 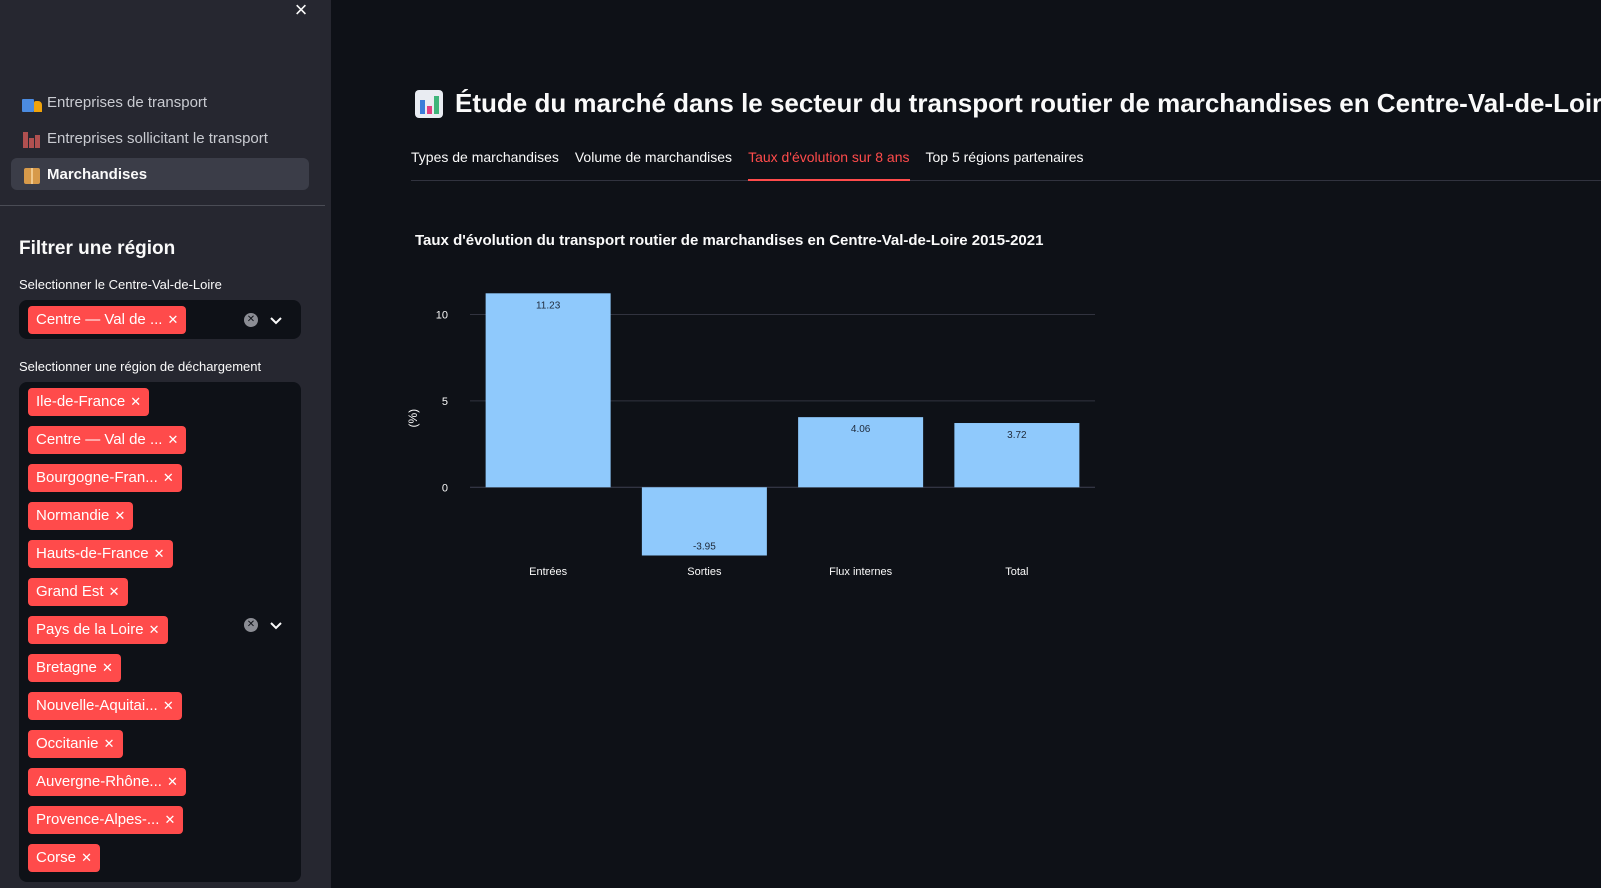 I want to click on tab-types-marchandises: Types de marchandises, so click(x=485, y=162).